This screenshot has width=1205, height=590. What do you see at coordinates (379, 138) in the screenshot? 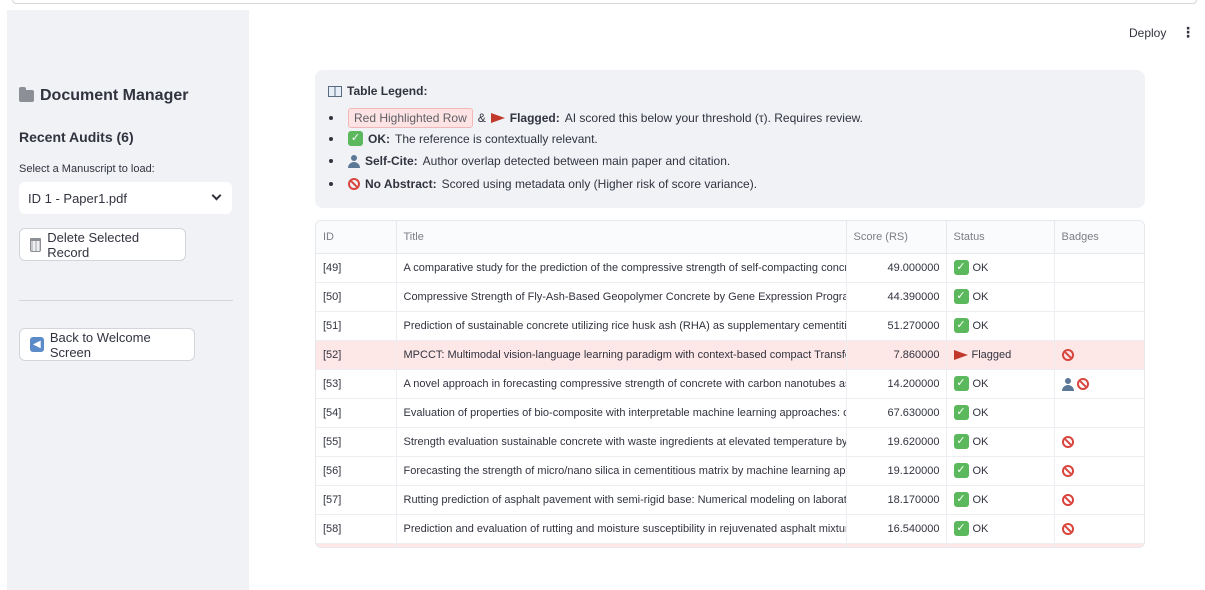
I see `legend-ok-label: OK:` at bounding box center [379, 138].